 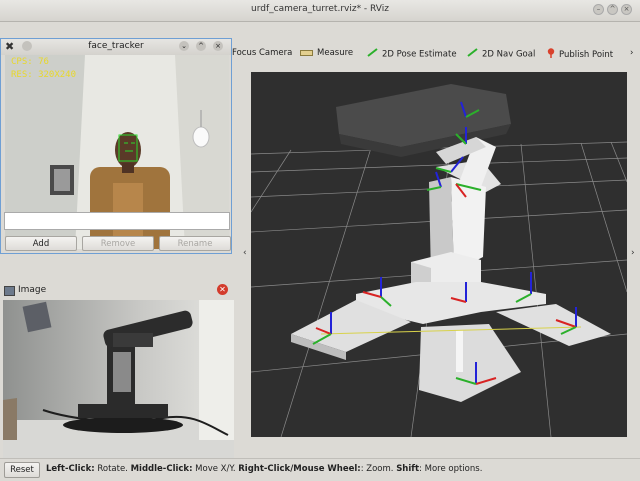 What do you see at coordinates (451, 469) in the screenshot?
I see `help-value: : More options.` at bounding box center [451, 469].